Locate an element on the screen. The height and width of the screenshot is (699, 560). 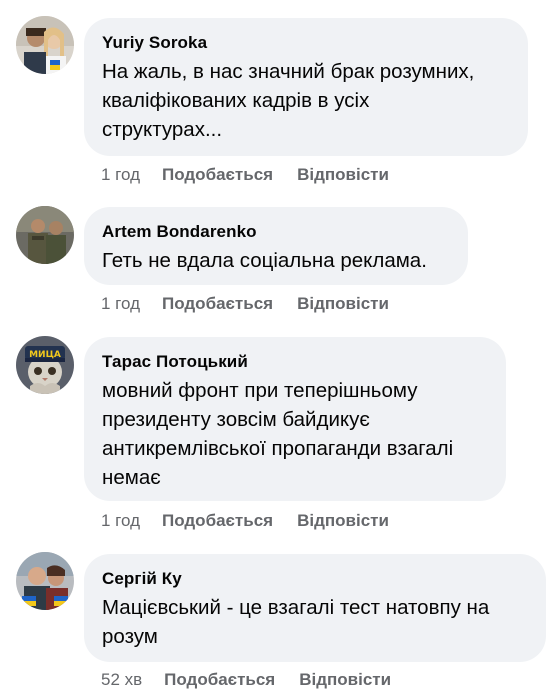
comment-actions: 52 хв Подобається Відповісти is located at coordinates (246, 680).